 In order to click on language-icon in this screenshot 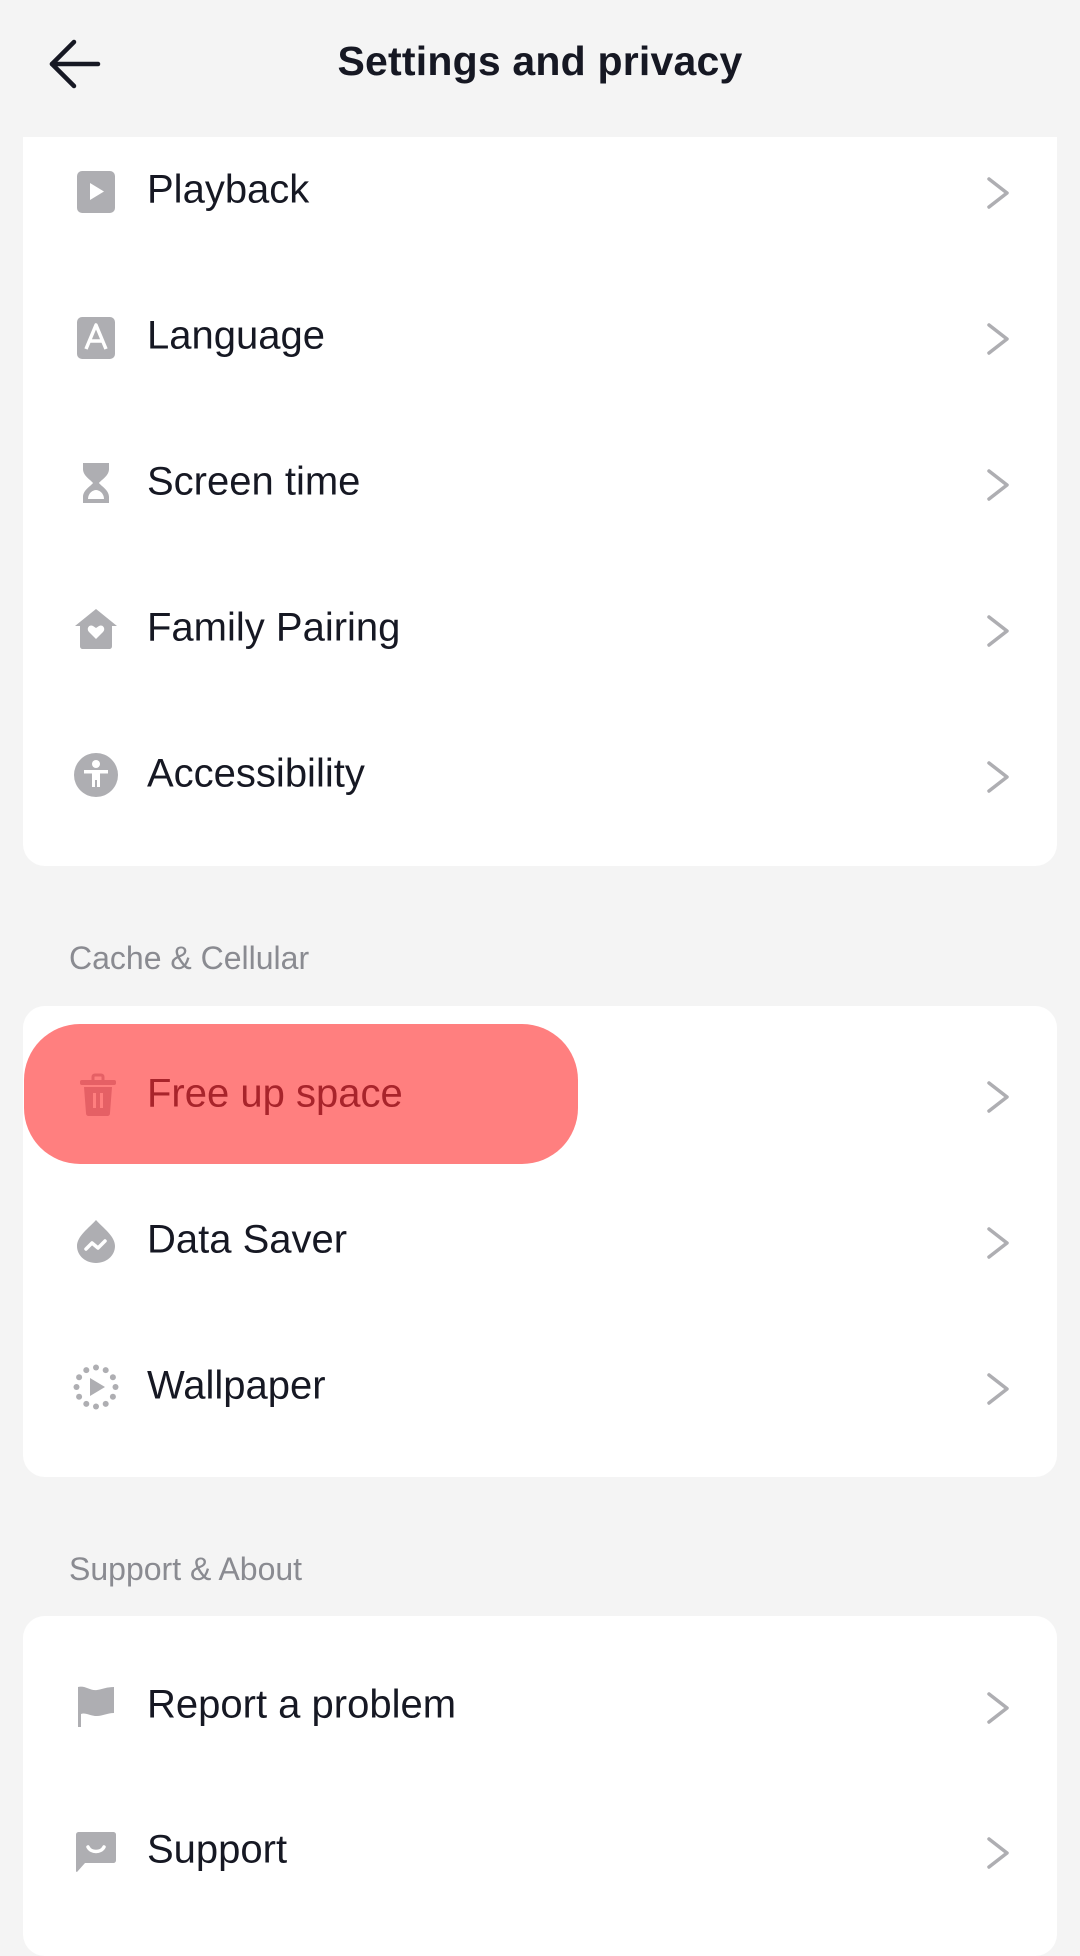, I will do `click(96, 338)`.